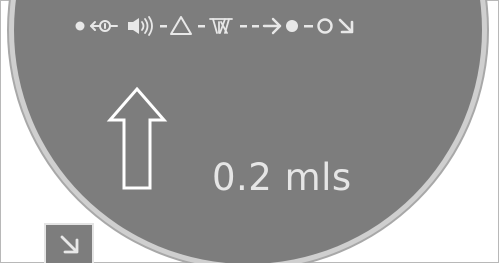 The height and width of the screenshot is (263, 499). Describe the element at coordinates (272, 26) in the screenshot. I see `arrow-right-icon` at that location.